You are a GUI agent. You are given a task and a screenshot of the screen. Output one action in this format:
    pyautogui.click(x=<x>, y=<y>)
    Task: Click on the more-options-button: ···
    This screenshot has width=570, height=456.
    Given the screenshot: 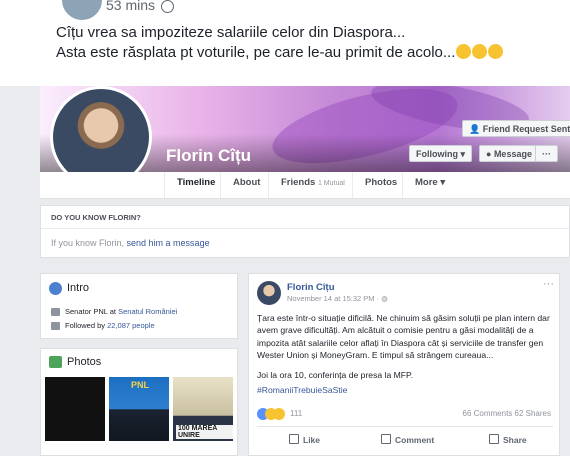 What is the action you would take?
    pyautogui.click(x=546, y=153)
    